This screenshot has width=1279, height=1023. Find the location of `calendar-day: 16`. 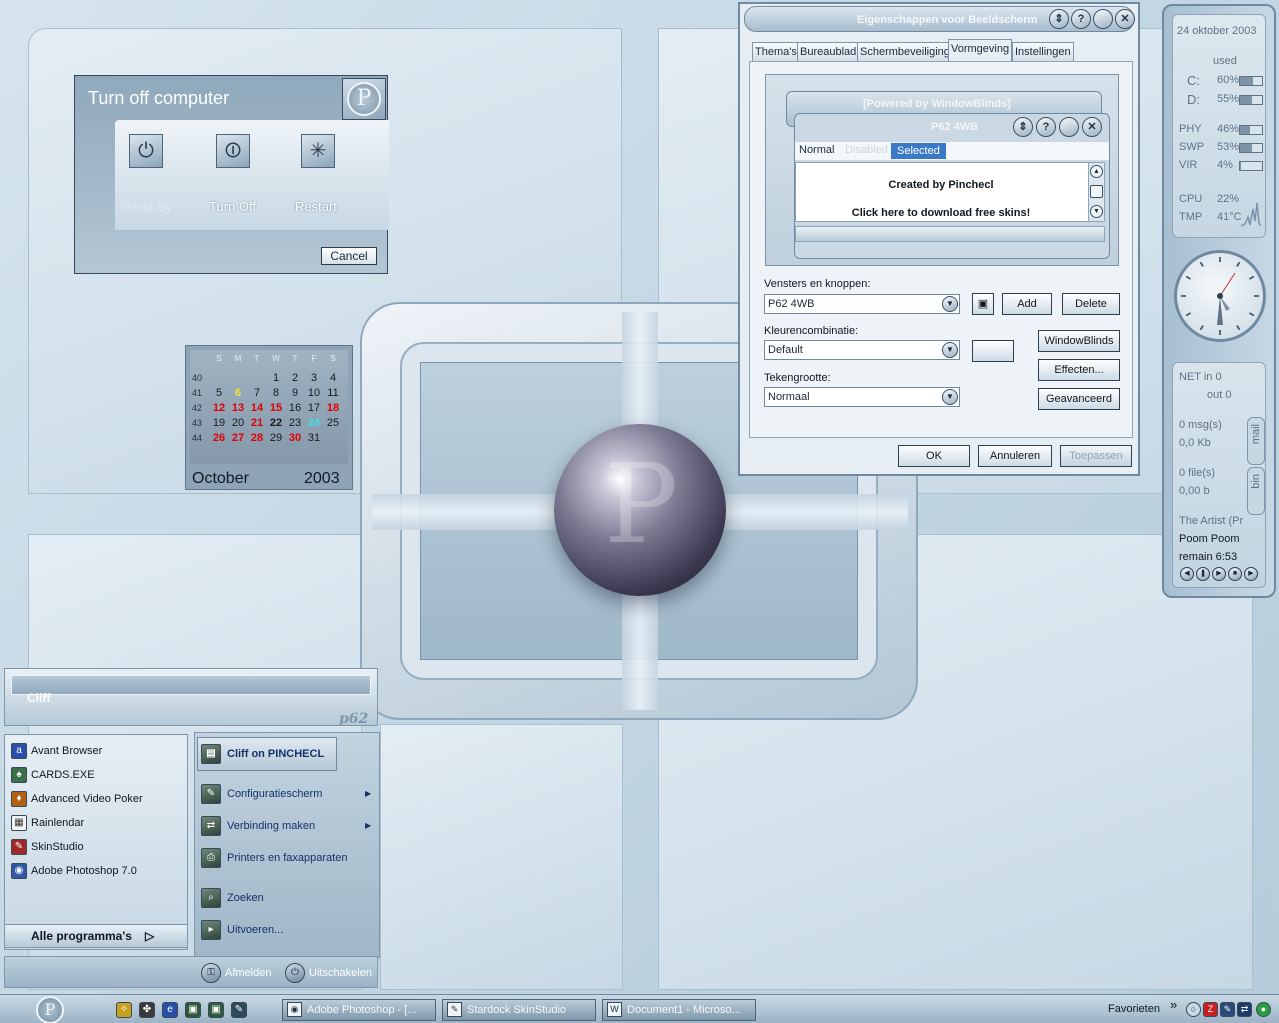

calendar-day: 16 is located at coordinates (295, 408).